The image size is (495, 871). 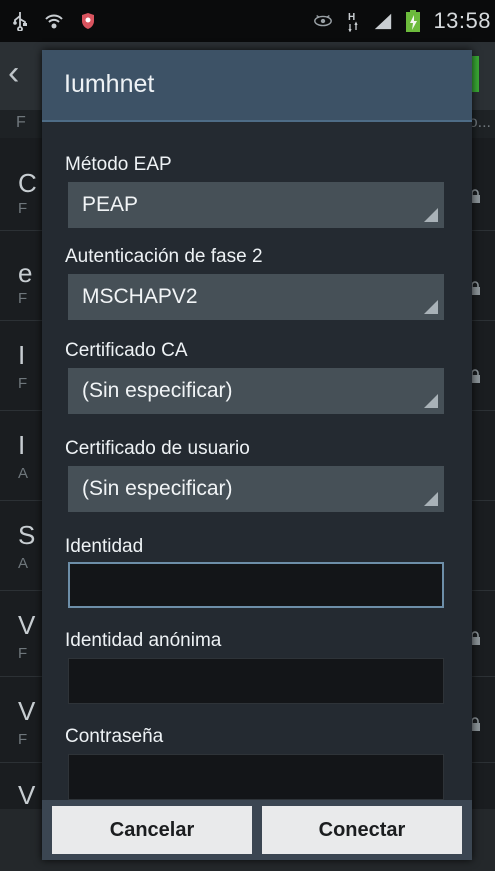 What do you see at coordinates (362, 830) in the screenshot?
I see `connect-button: Conectar` at bounding box center [362, 830].